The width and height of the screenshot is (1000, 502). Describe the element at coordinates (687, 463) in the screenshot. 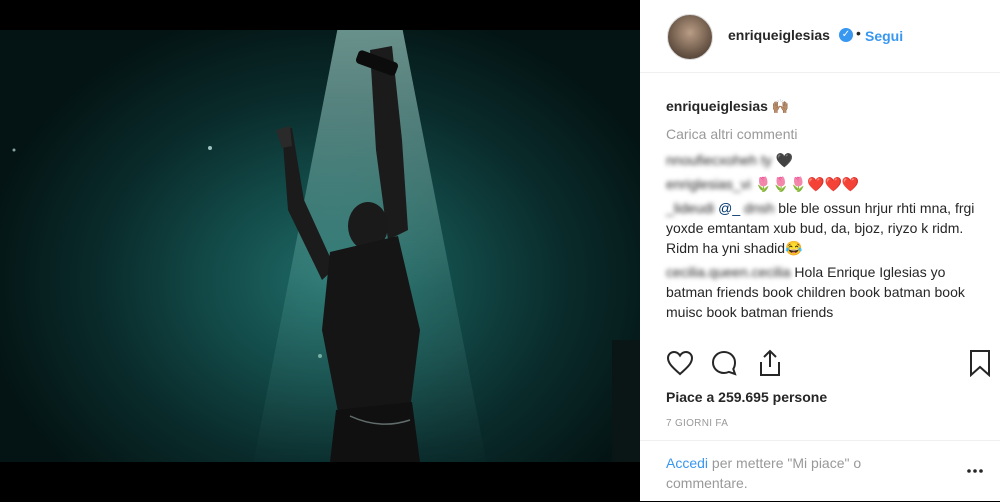

I see `login-link: Accedi` at that location.